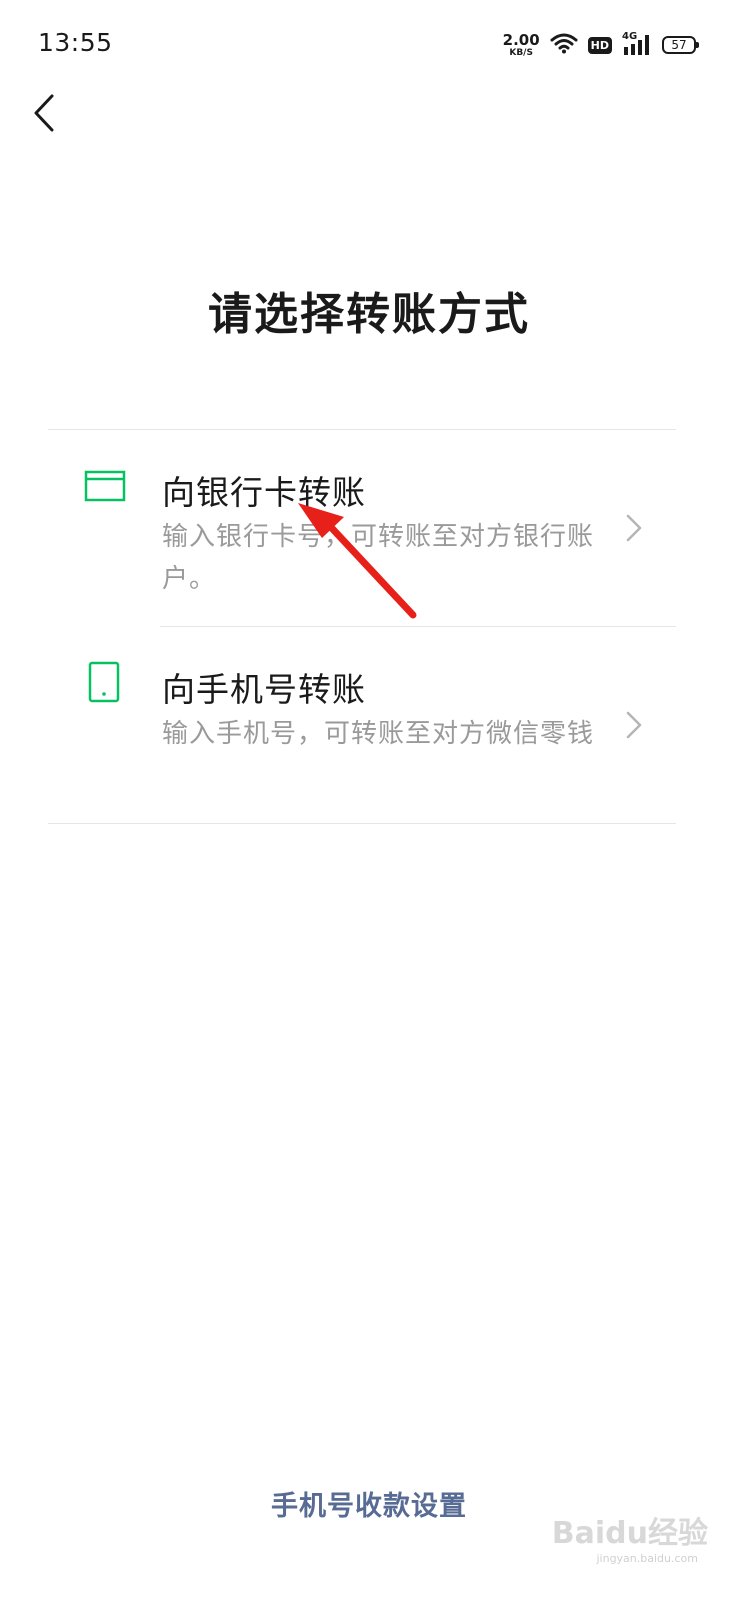 Image resolution: width=738 pixels, height=1600 pixels. I want to click on baidu-watermark: Baidu经验, so click(629, 1533).